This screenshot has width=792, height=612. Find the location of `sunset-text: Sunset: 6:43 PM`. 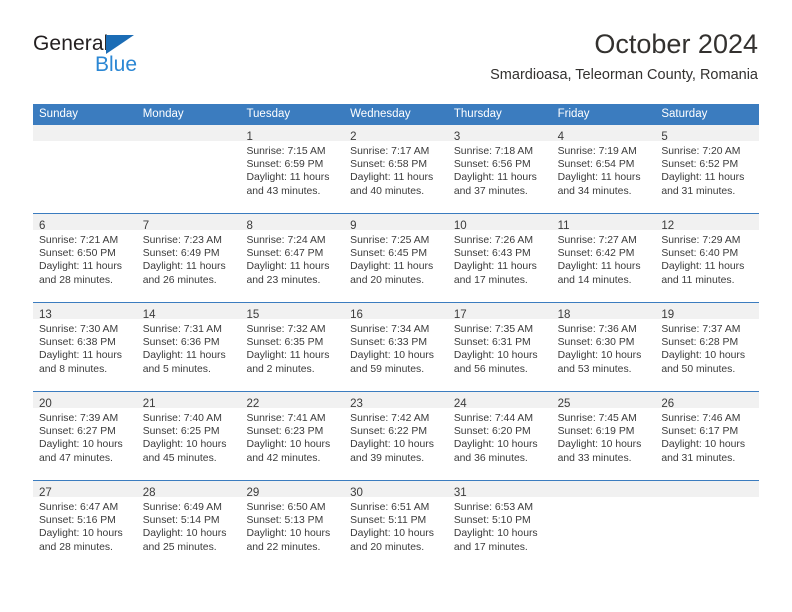

sunset-text: Sunset: 6:43 PM is located at coordinates (492, 254).